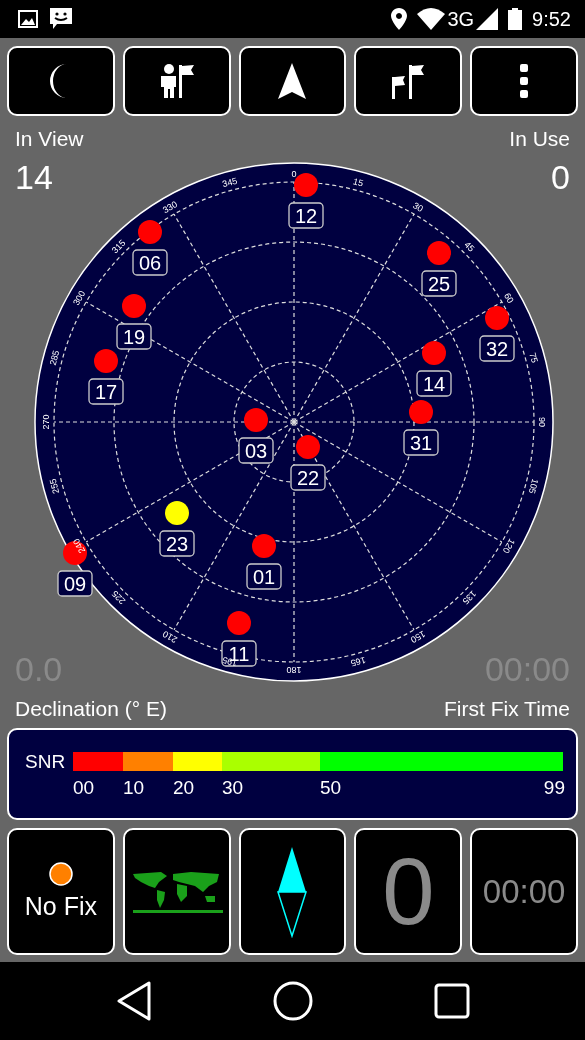  Describe the element at coordinates (293, 670) in the screenshot. I see `bearing-label: 180` at that location.